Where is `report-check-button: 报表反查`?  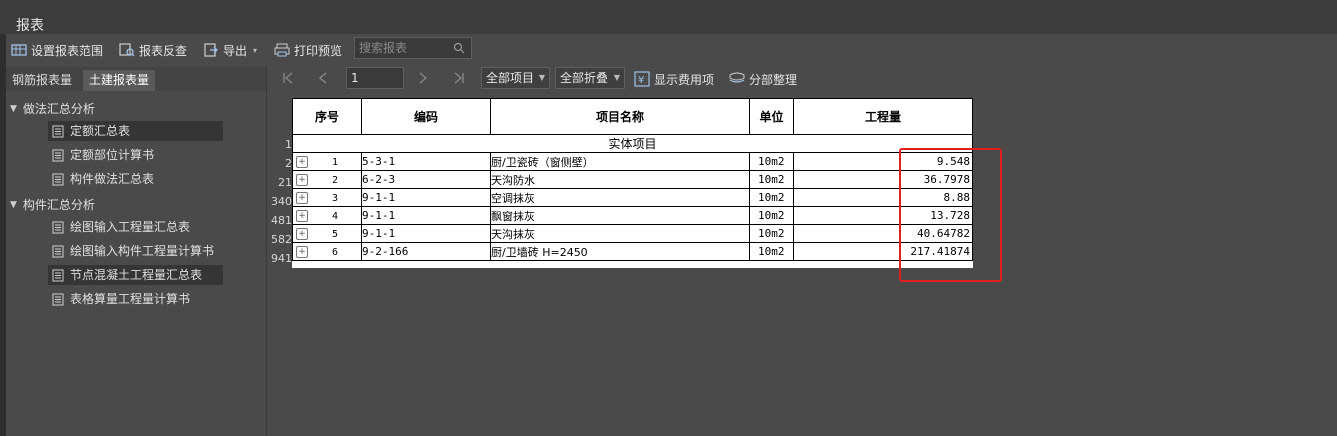 report-check-button: 报表反查 is located at coordinates (153, 50).